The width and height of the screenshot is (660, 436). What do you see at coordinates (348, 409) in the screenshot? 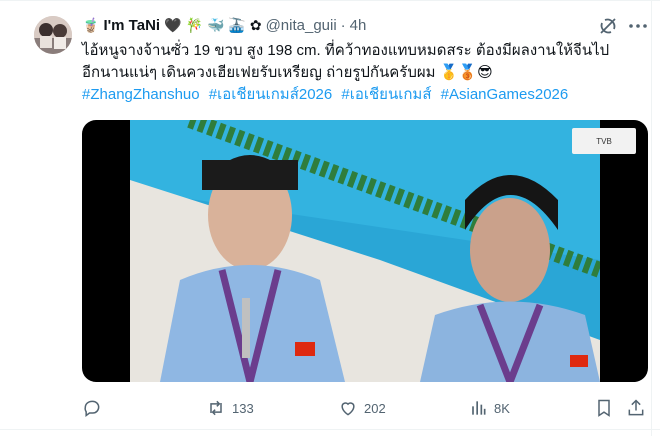
I see `heart-icon` at bounding box center [348, 409].